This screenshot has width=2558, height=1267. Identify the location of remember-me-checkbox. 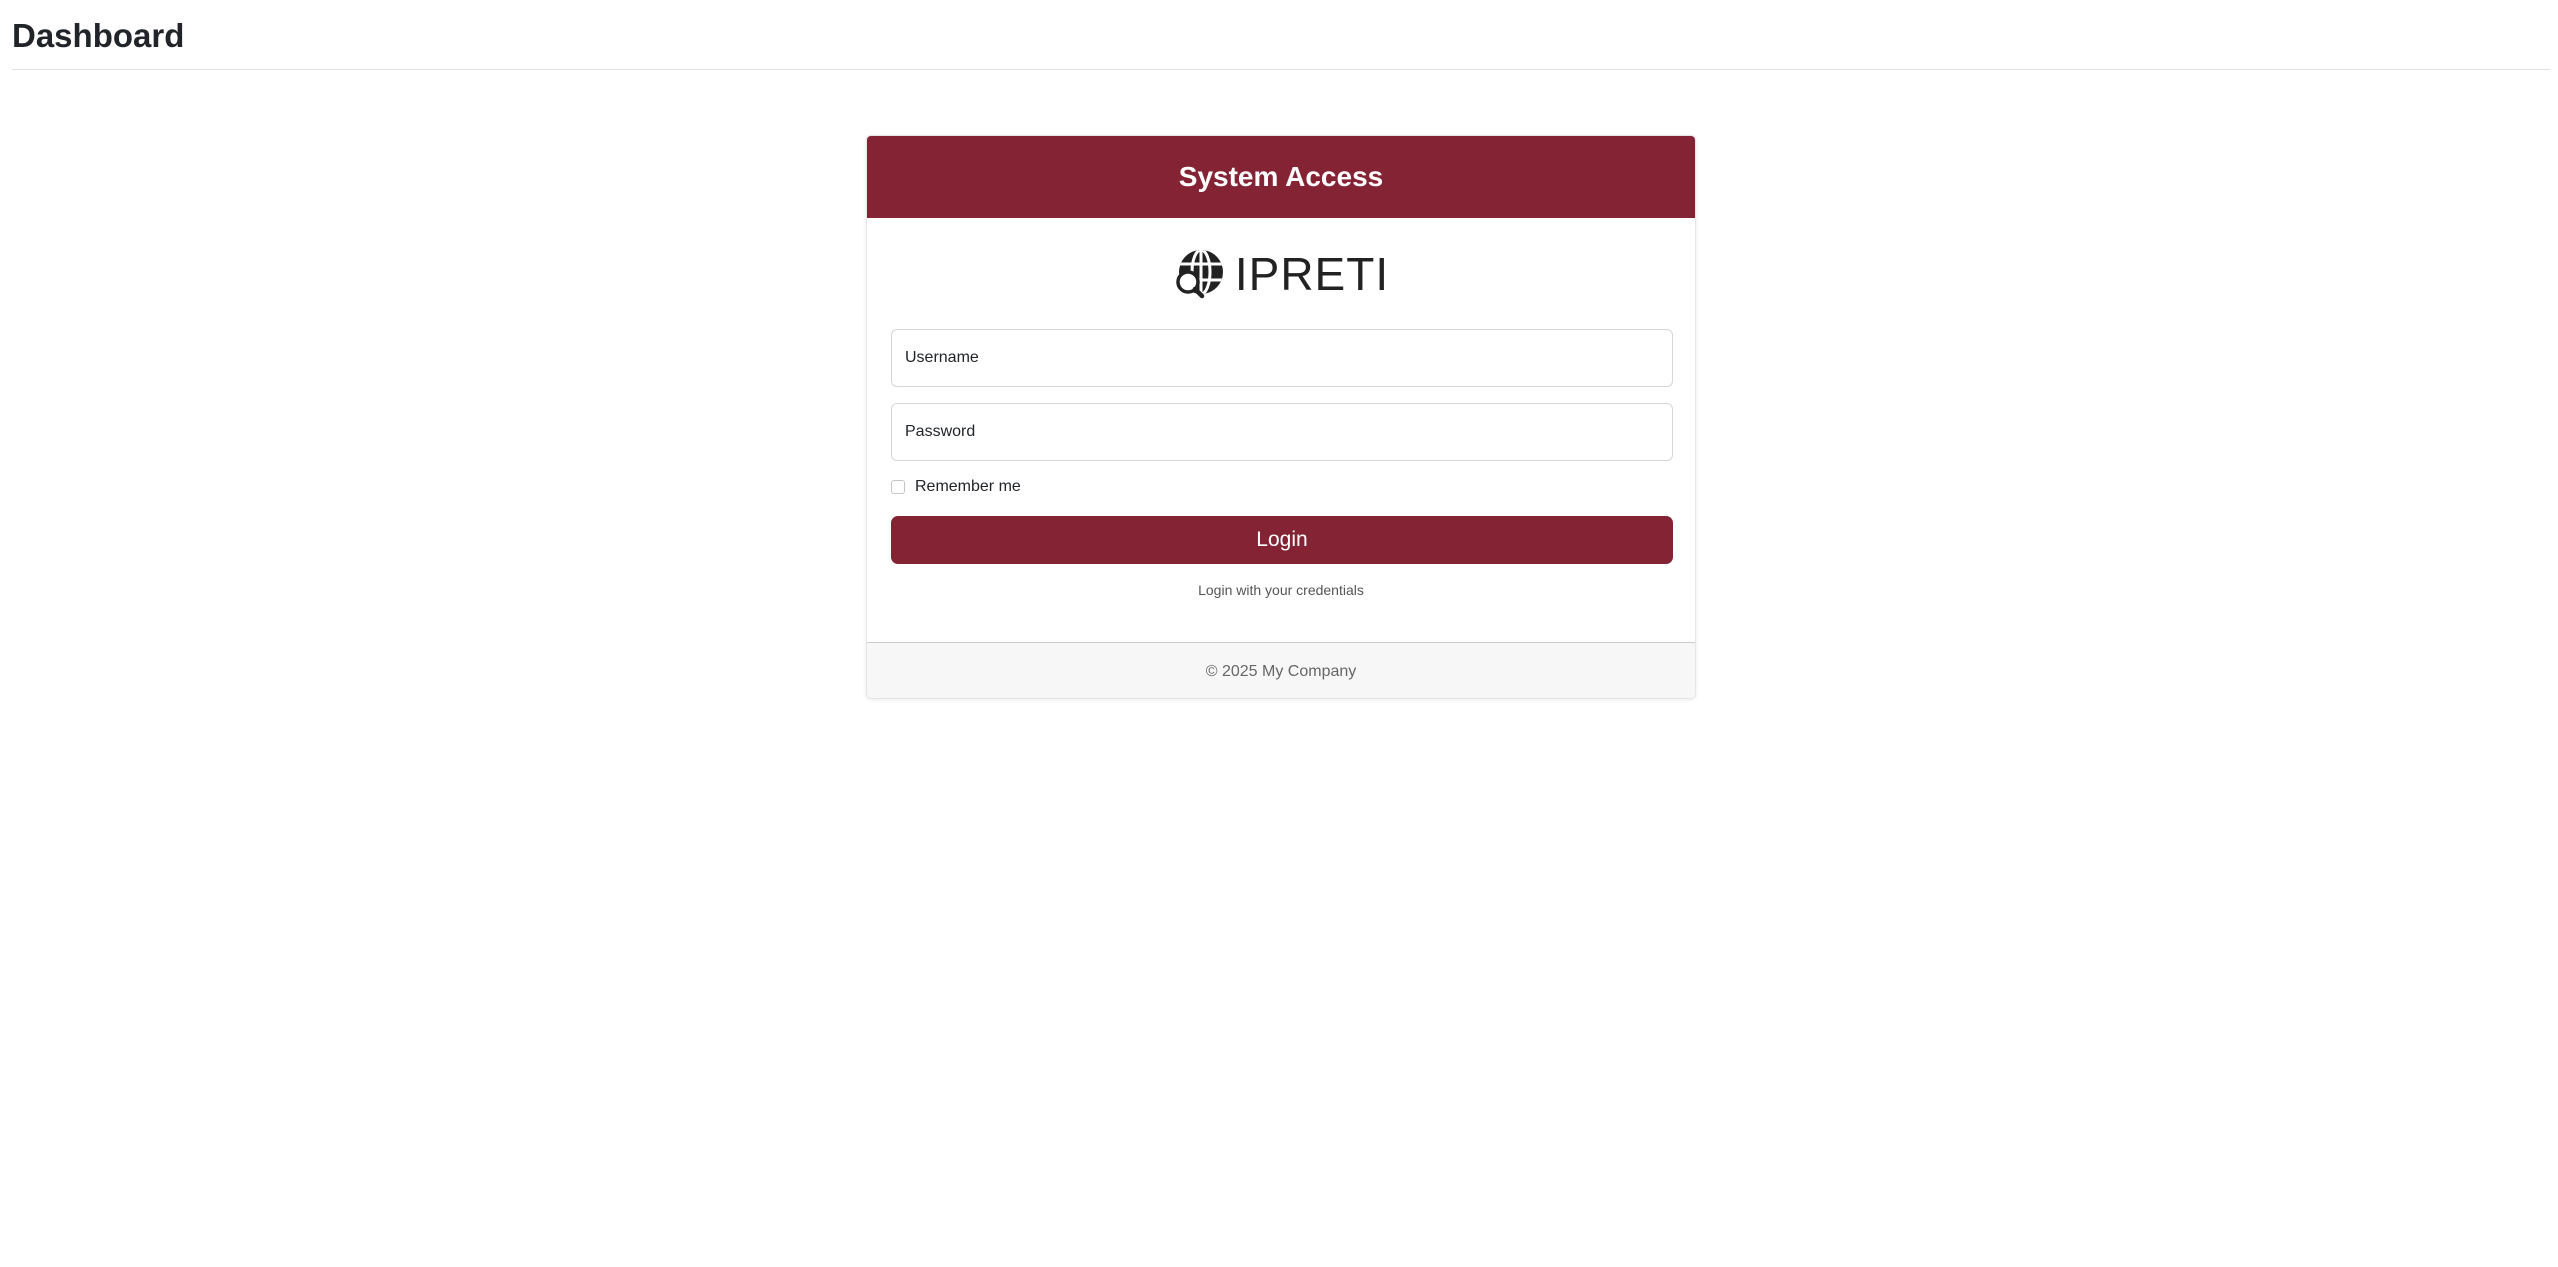
(898, 487).